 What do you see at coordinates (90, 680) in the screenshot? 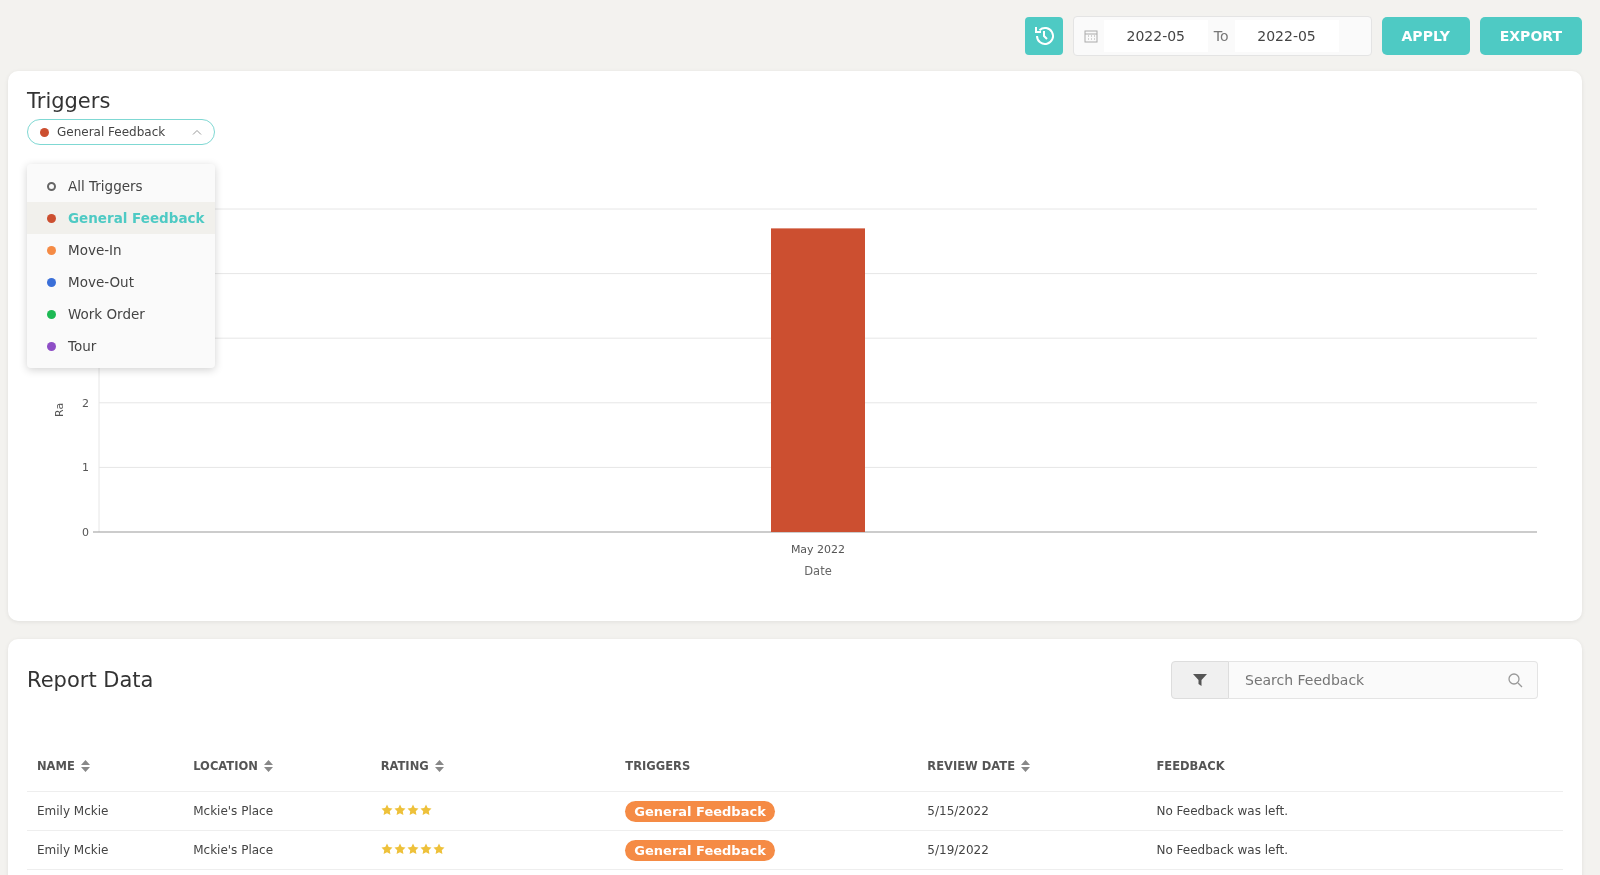
I see `card-title: Report Data` at bounding box center [90, 680].